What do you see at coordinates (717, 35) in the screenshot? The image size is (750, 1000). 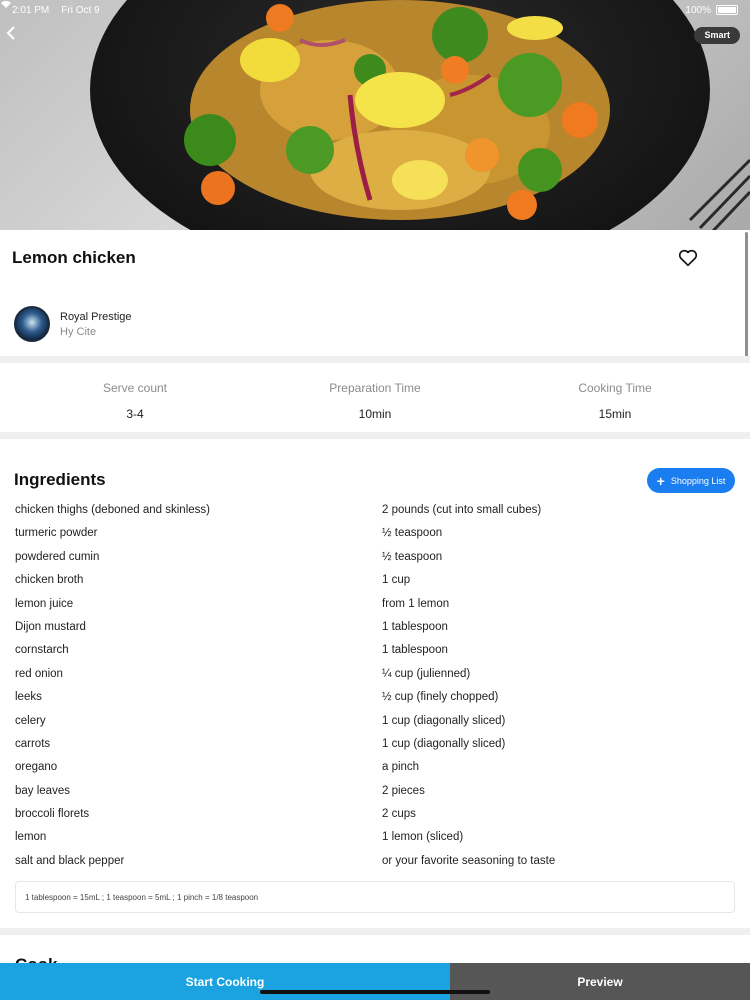 I see `smart-badge: Smart` at bounding box center [717, 35].